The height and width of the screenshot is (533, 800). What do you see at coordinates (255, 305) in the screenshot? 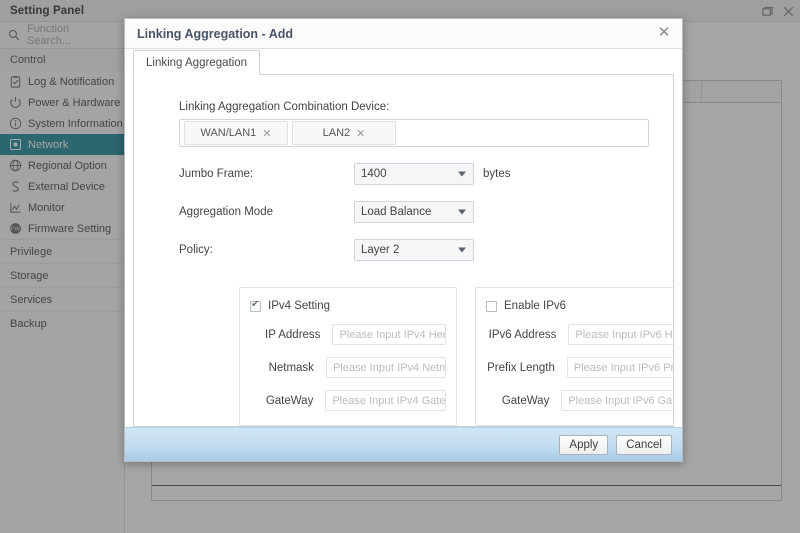
I see `ipv4-setting-checkbox` at bounding box center [255, 305].